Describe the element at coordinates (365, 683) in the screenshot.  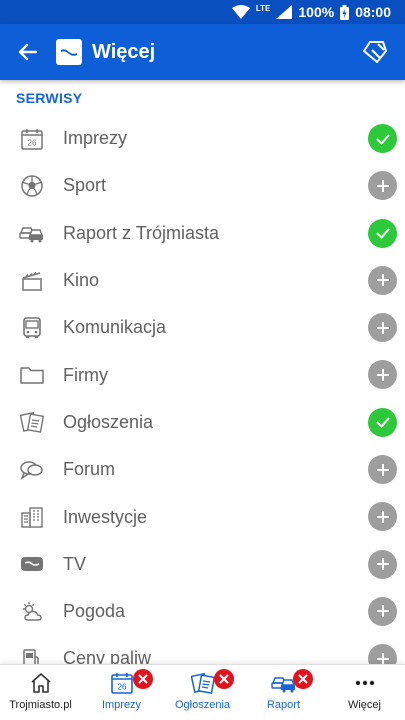
I see `more-dots-icon` at that location.